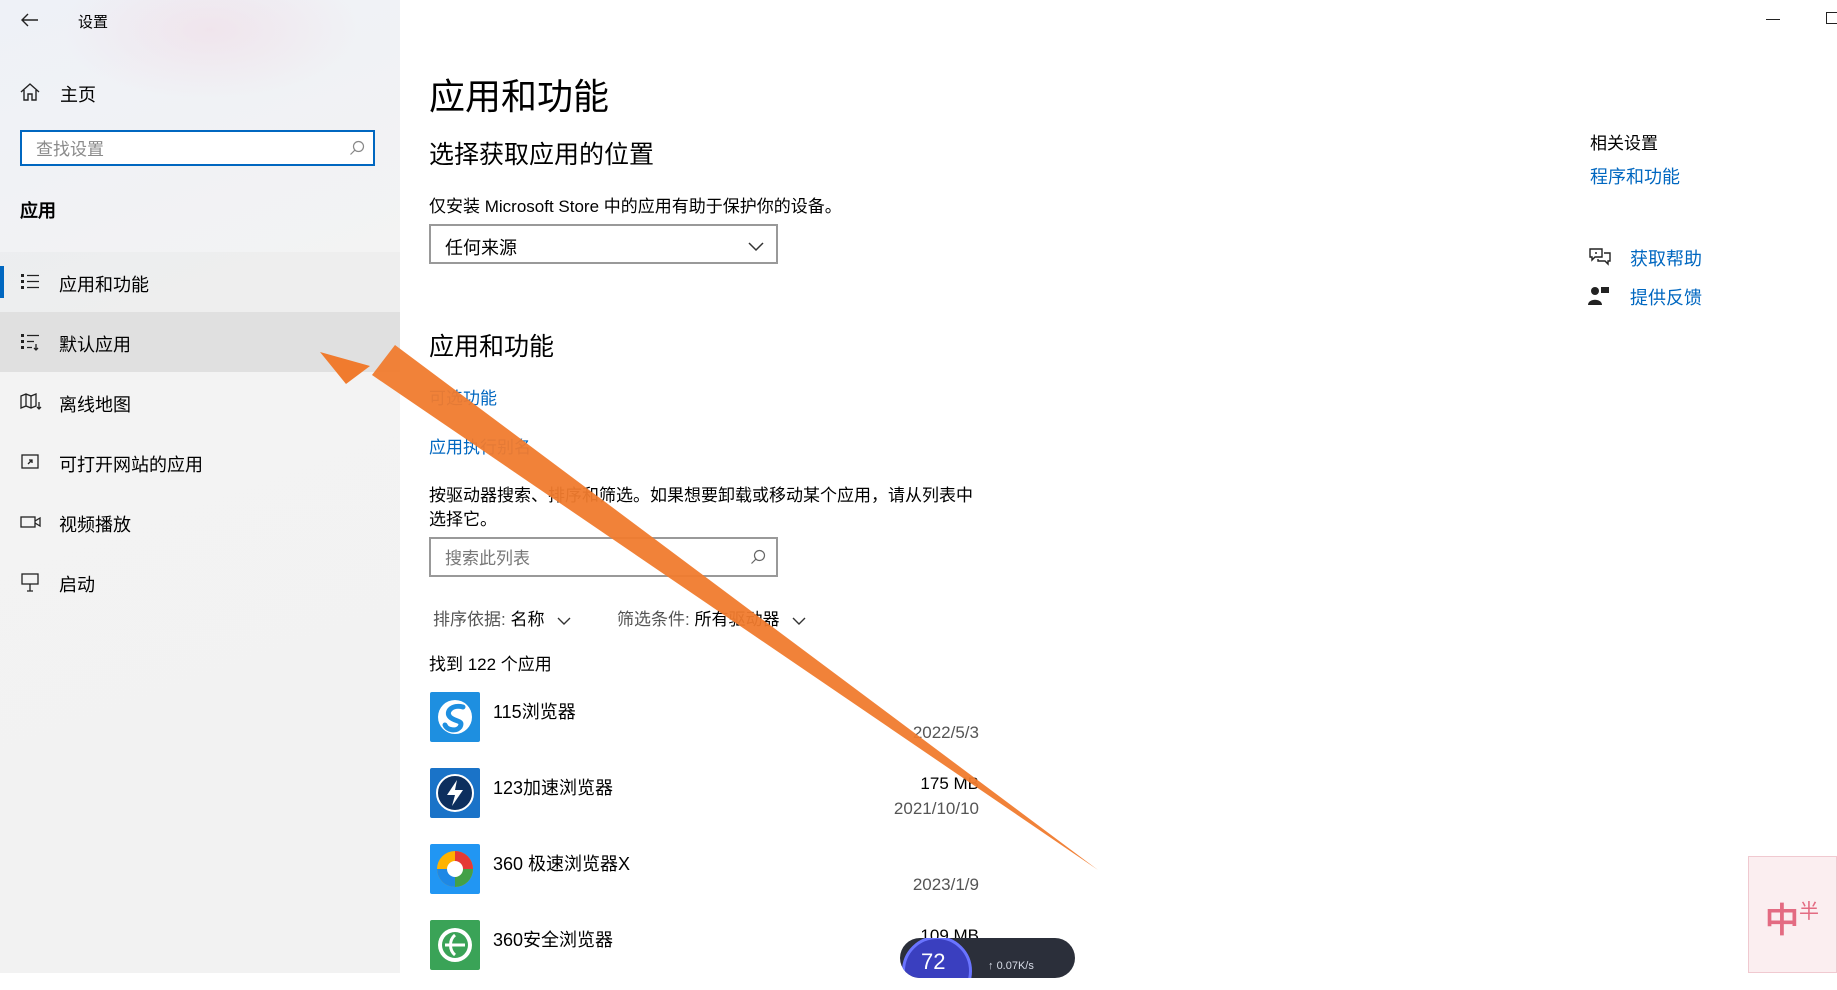 The height and width of the screenshot is (990, 1837). I want to click on feedback-person-icon, so click(1599, 298).